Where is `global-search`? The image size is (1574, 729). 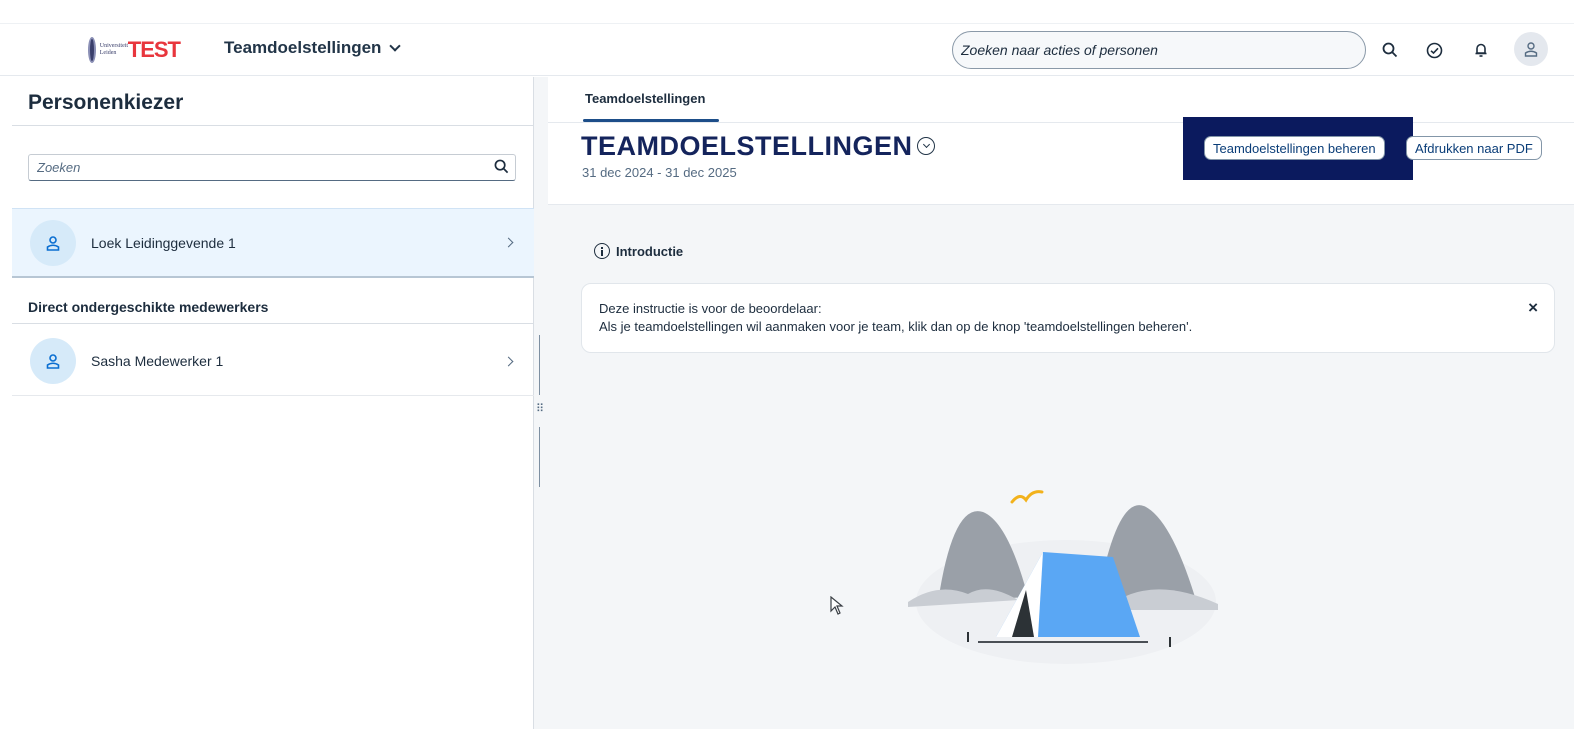
global-search is located at coordinates (1159, 50).